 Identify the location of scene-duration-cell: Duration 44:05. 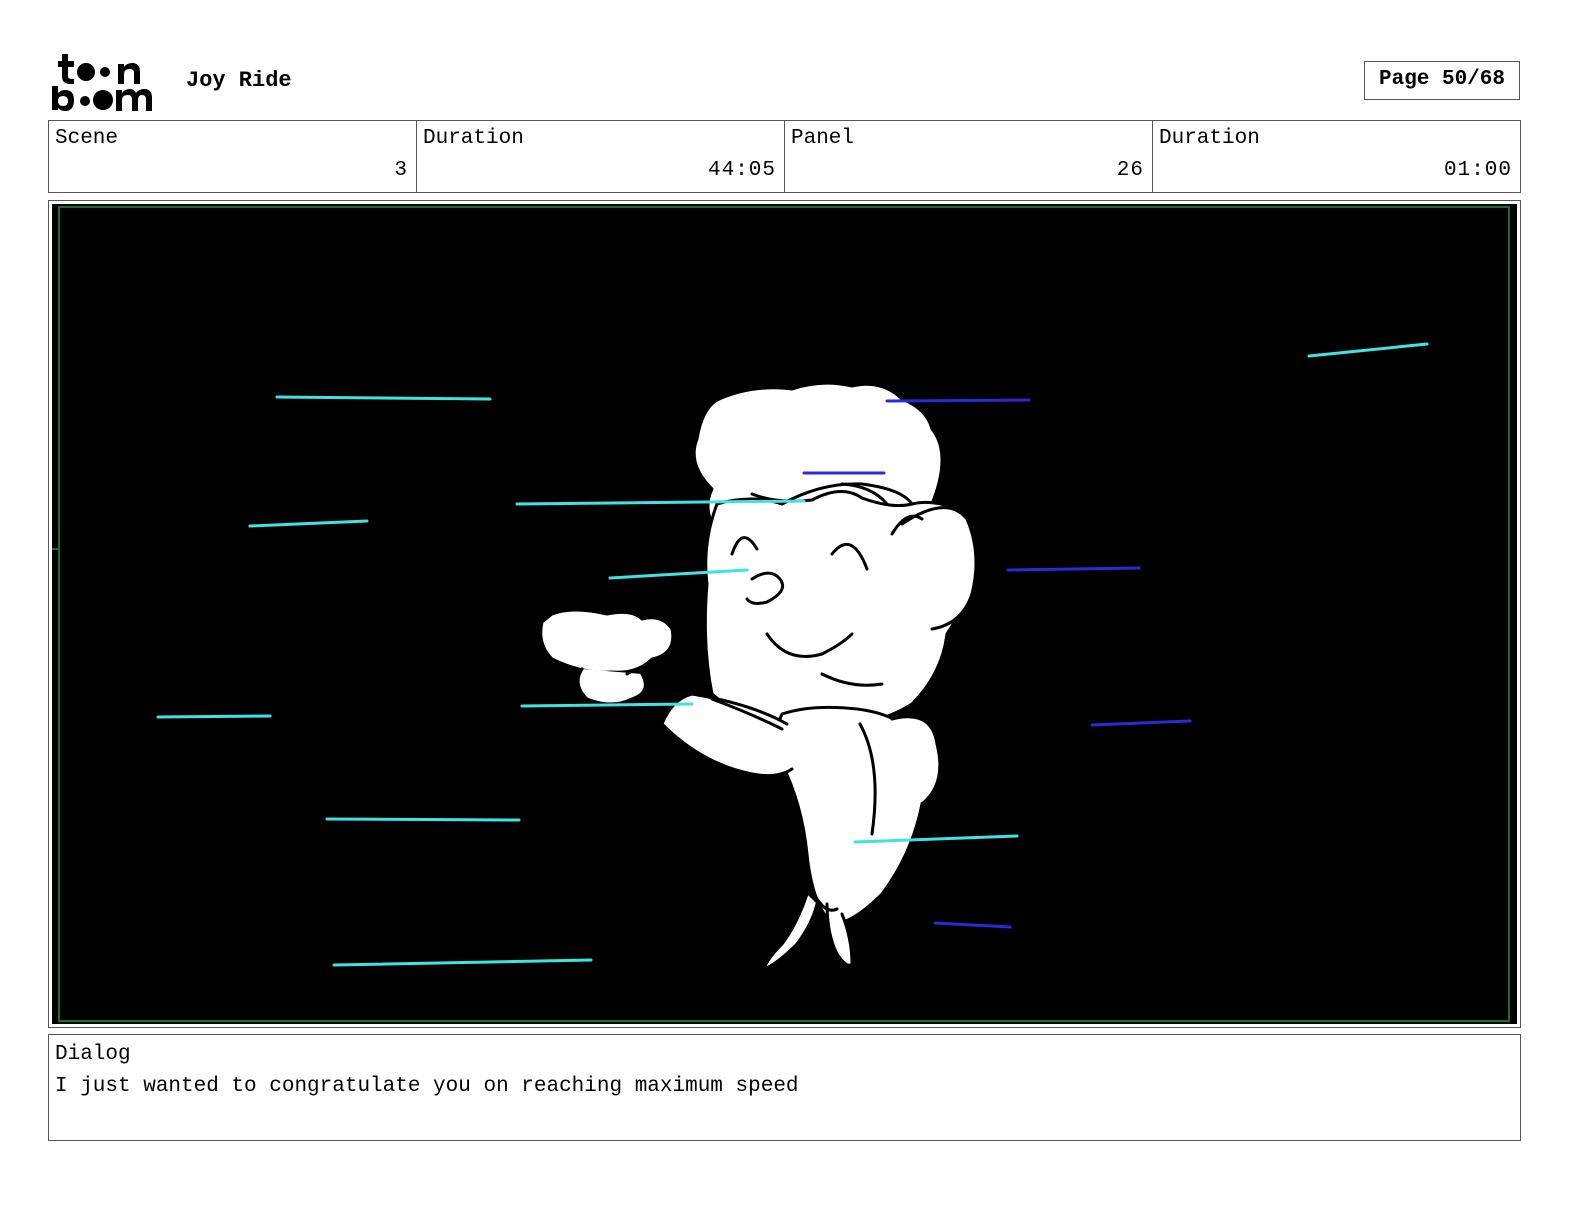
(600, 156).